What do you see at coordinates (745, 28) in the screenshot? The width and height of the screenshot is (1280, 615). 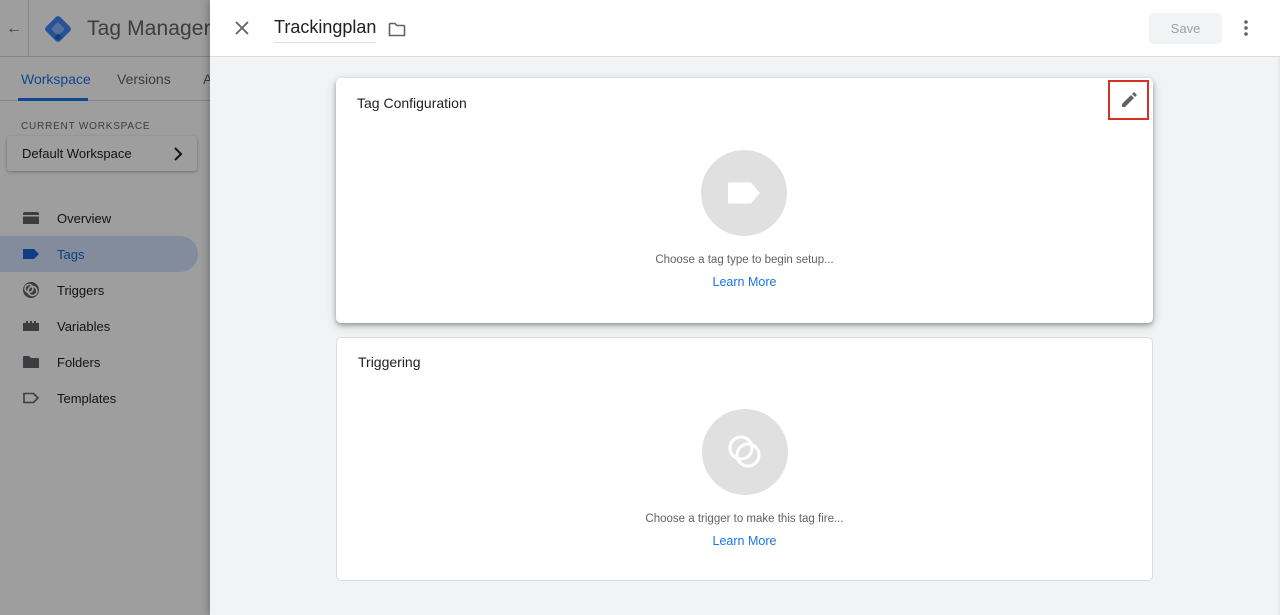 I see `sheet-header: Trackingplan Save` at bounding box center [745, 28].